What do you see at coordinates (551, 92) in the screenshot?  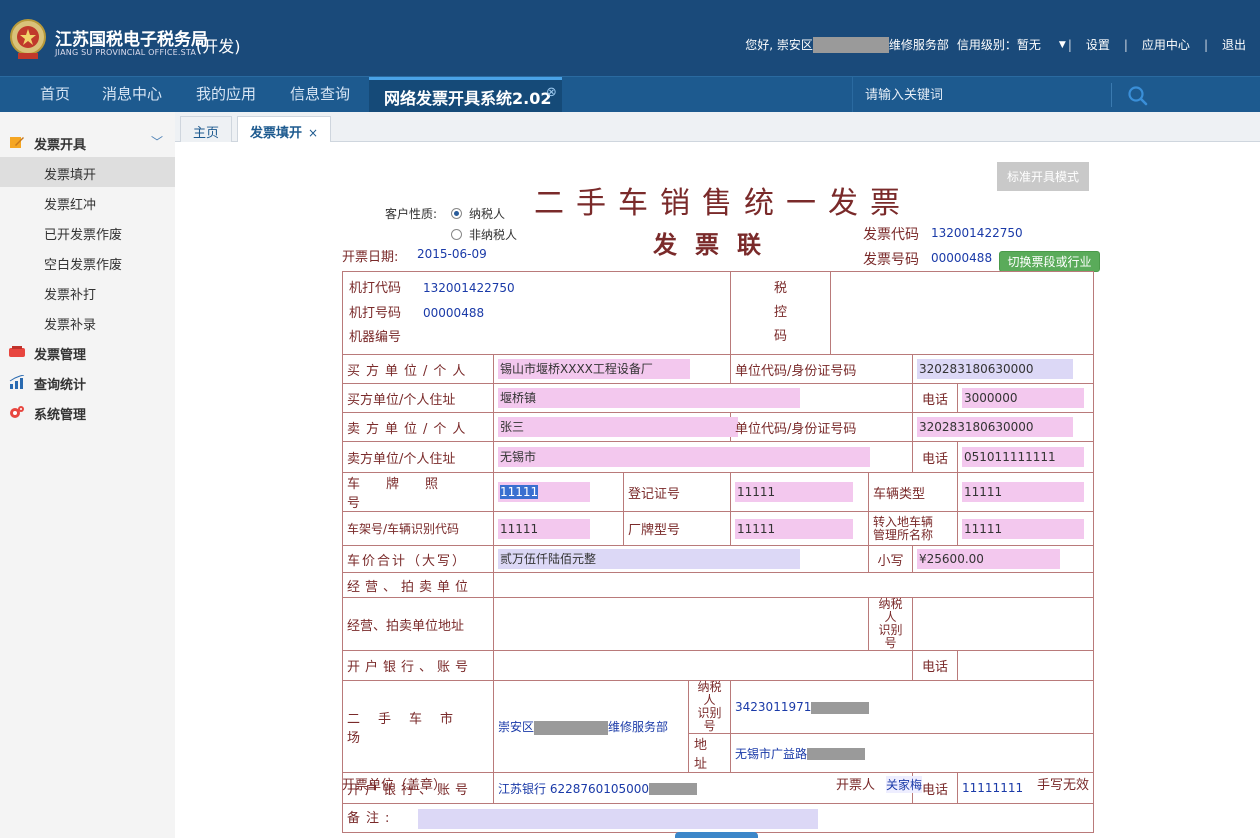 I see `close-icon: ⊗` at bounding box center [551, 92].